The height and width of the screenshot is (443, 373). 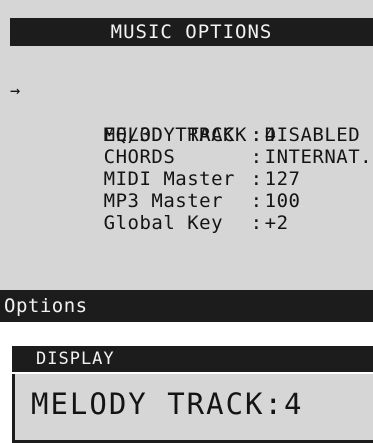 What do you see at coordinates (163, 223) in the screenshot?
I see `option-label: Global Key` at bounding box center [163, 223].